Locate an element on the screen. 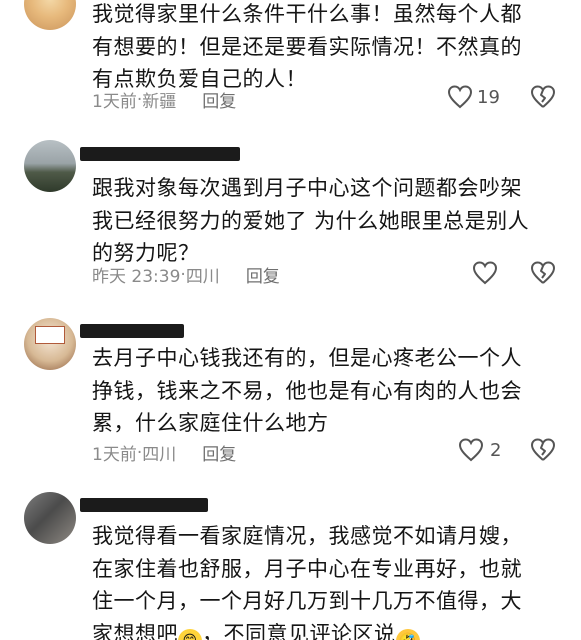  comment-text-line: 在家住着也舒服，月子中心在专业再好，也就 is located at coordinates (307, 568).